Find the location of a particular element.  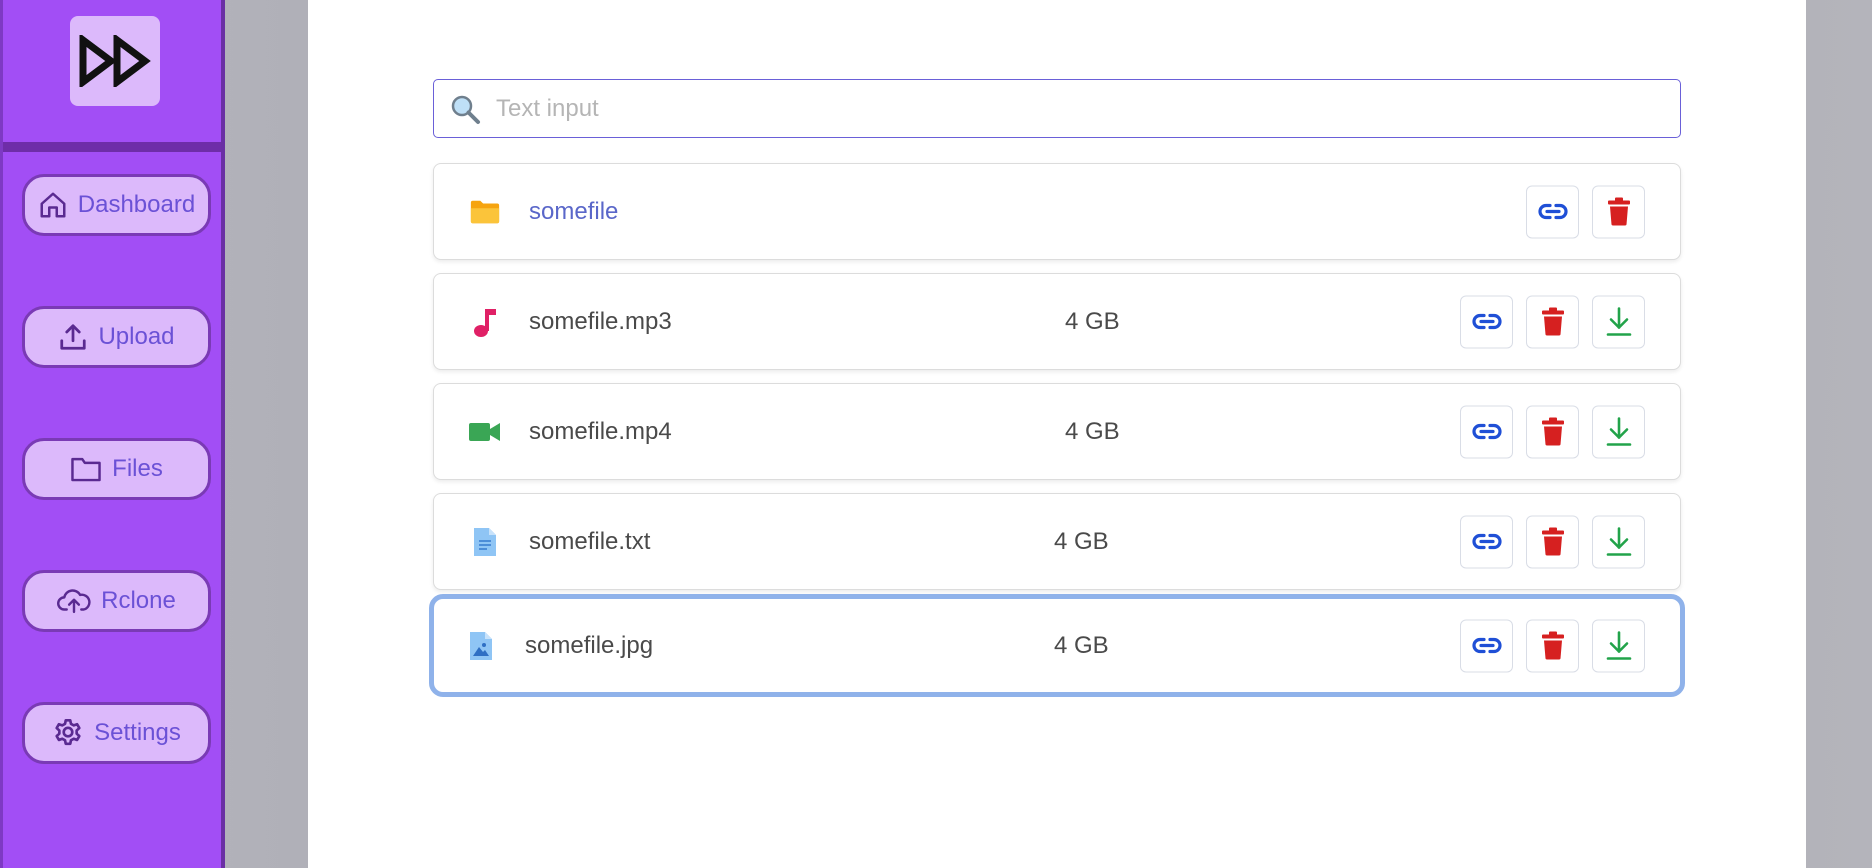

file-name: somefile is located at coordinates (573, 212).